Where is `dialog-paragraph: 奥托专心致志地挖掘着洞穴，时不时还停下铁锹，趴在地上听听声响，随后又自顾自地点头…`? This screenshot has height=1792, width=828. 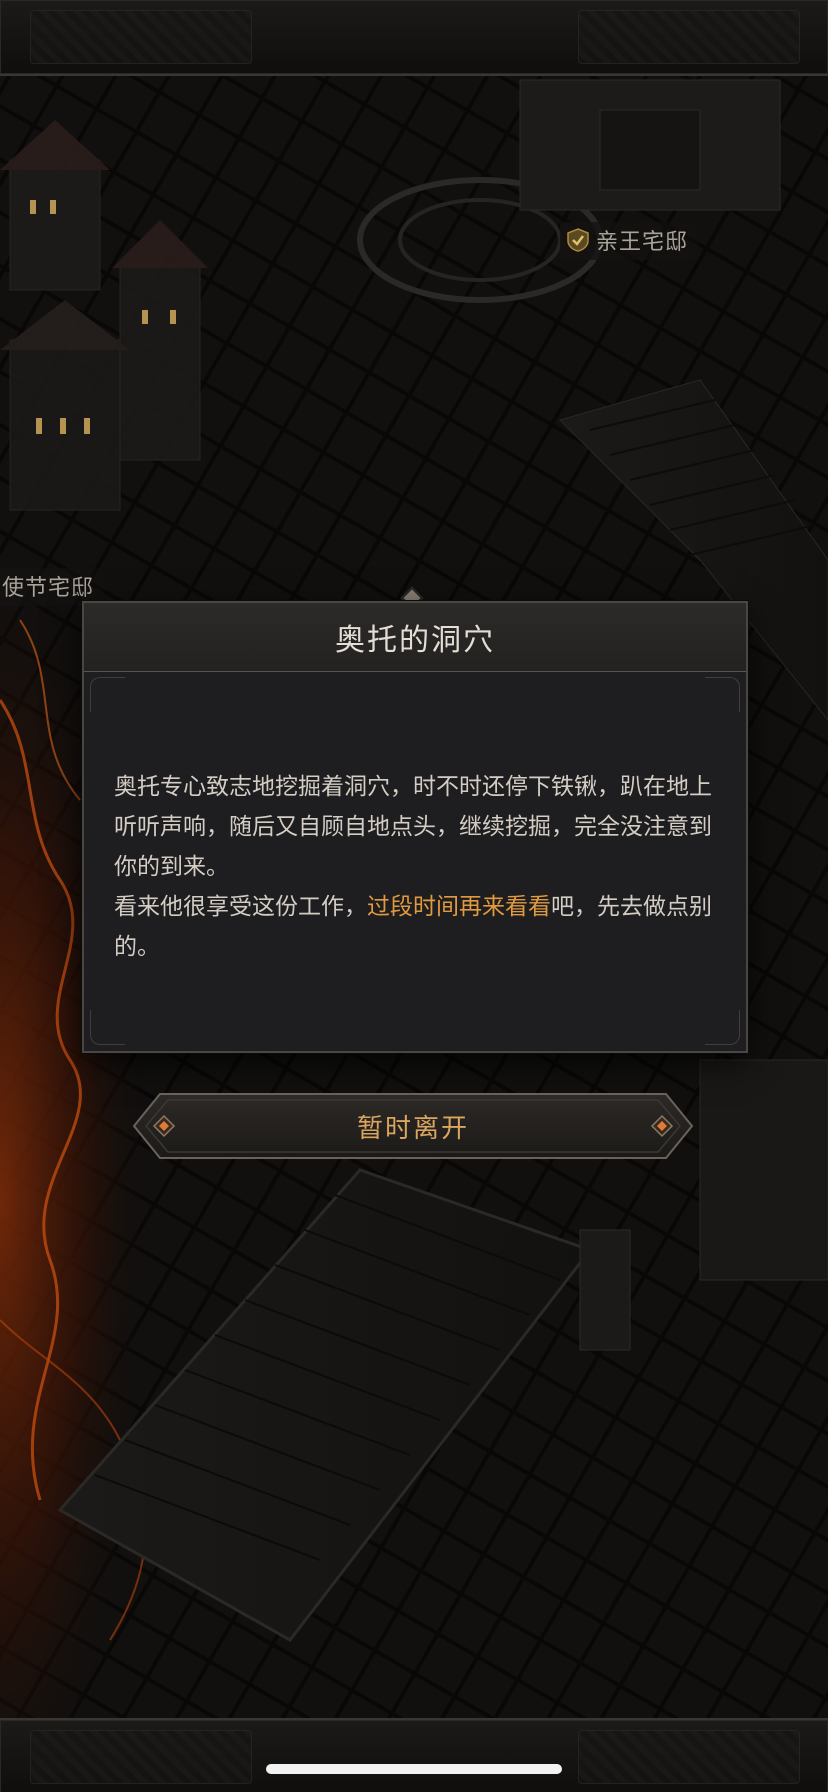 dialog-paragraph: 奥托专心致志地挖掘着洞穴，时不时还停下铁锹，趴在地上听听声响，随后又自顾自地点头… is located at coordinates (413, 827).